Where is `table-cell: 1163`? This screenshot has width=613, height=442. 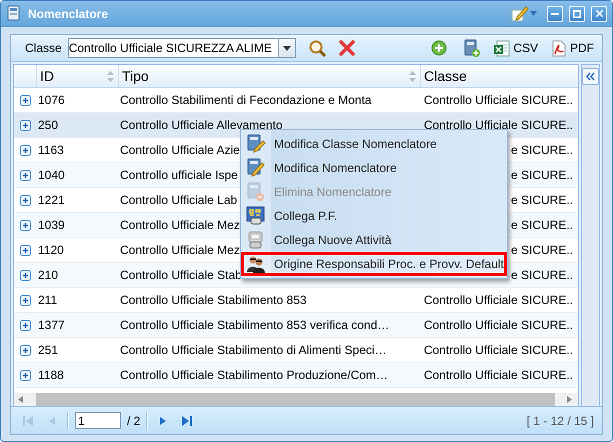 table-cell: 1163 is located at coordinates (51, 150).